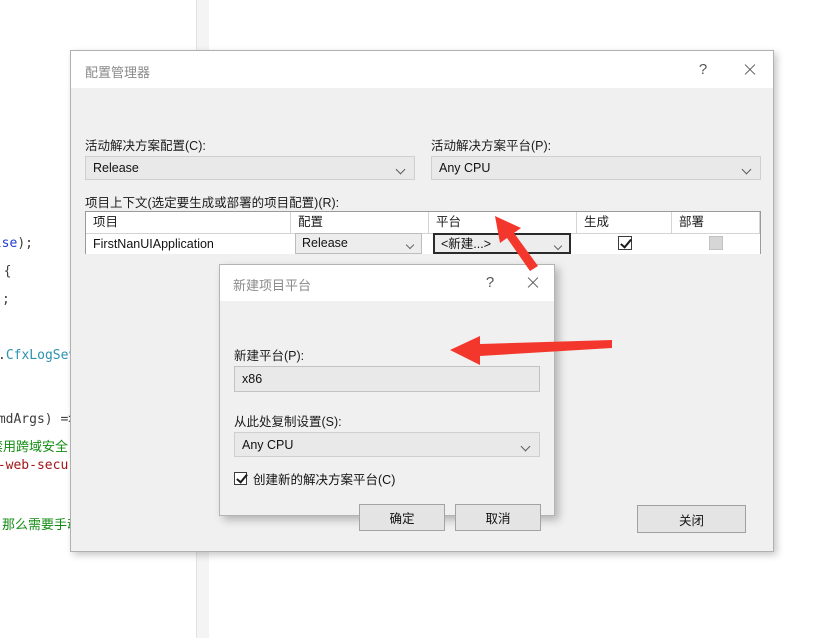  I want to click on project-context-label: 项目上下文(选定要生成或部署的项目配置)(R):, so click(212, 203).